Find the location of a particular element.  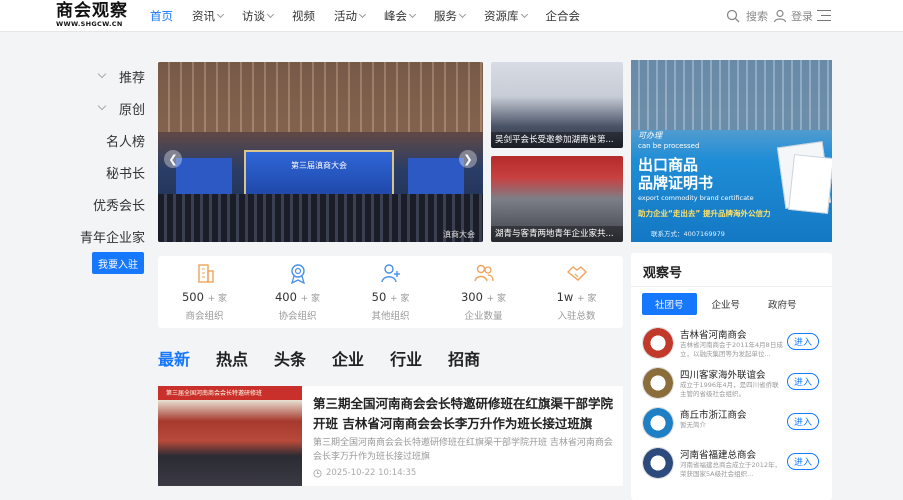

org-name: 吉林省河南商会 is located at coordinates (713, 334).